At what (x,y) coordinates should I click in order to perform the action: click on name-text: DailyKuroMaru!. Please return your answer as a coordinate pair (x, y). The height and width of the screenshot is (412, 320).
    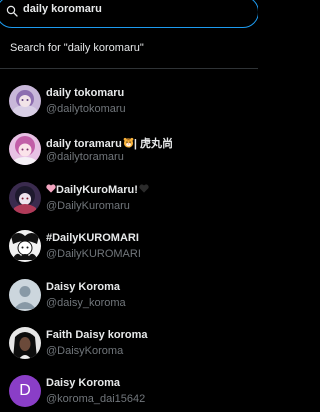
    Looking at the image, I should click on (97, 189).